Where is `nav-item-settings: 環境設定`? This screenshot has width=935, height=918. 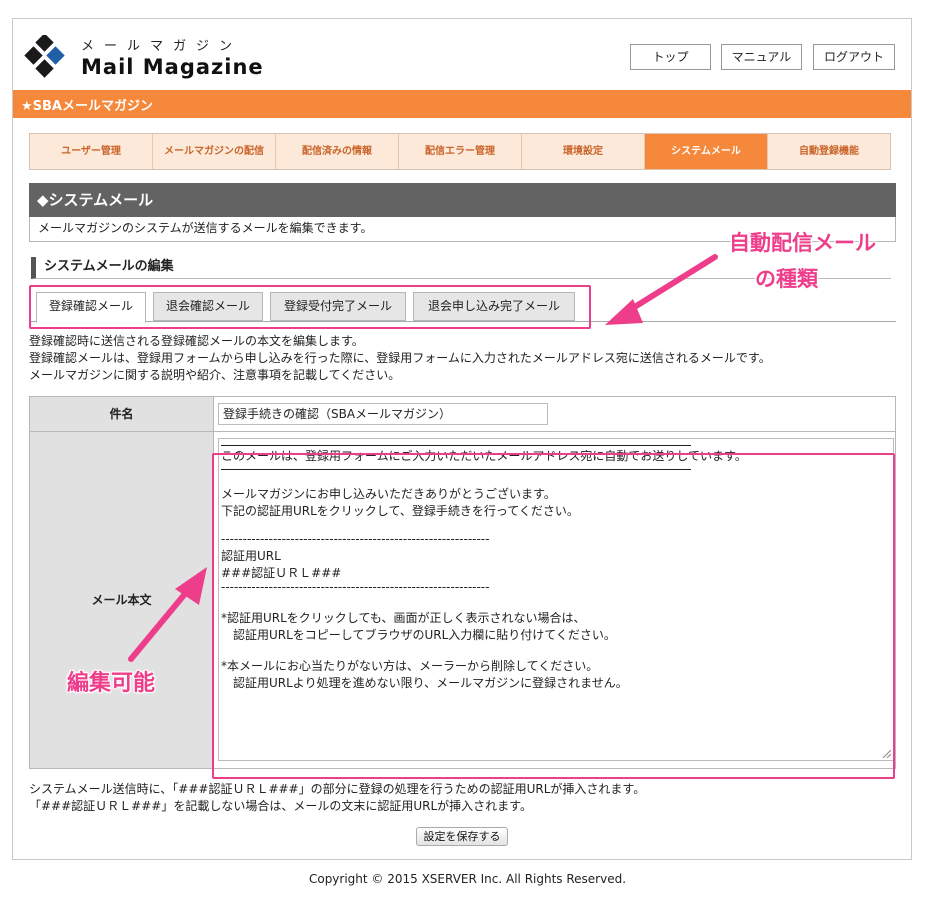 nav-item-settings: 環境設定 is located at coordinates (583, 151).